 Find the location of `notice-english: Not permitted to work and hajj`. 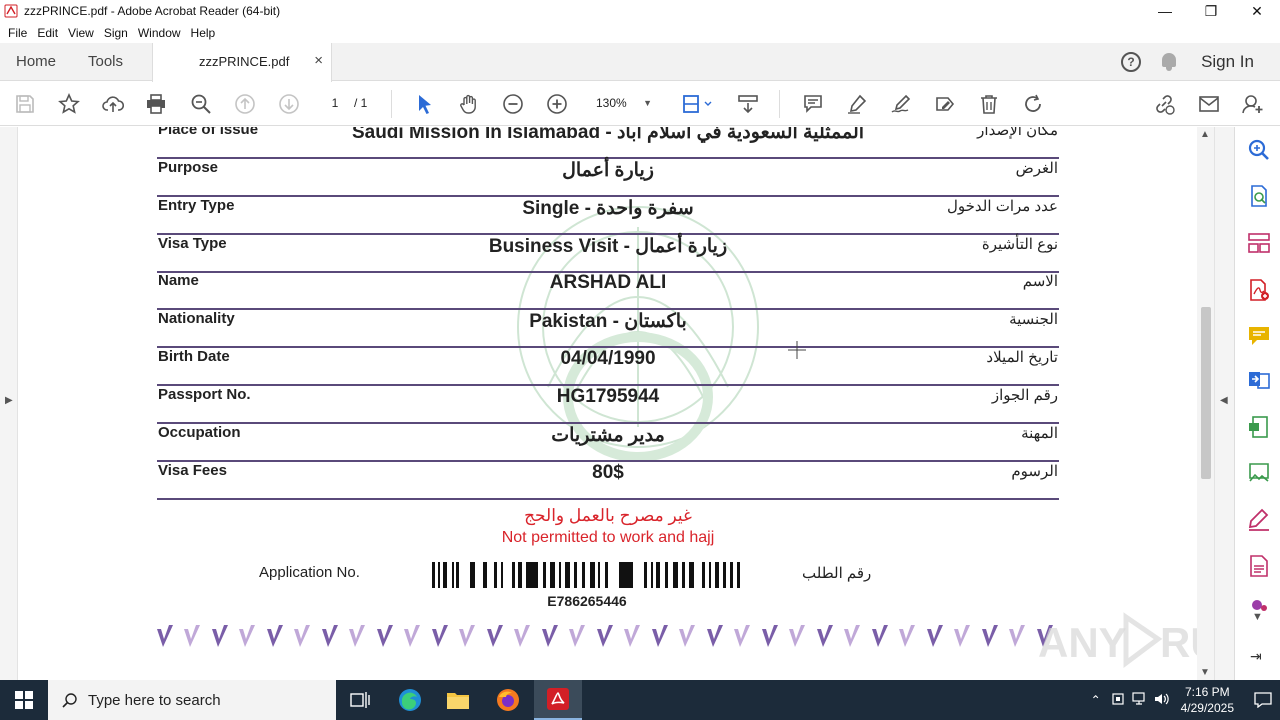

notice-english: Not permitted to work and hajj is located at coordinates (608, 537).